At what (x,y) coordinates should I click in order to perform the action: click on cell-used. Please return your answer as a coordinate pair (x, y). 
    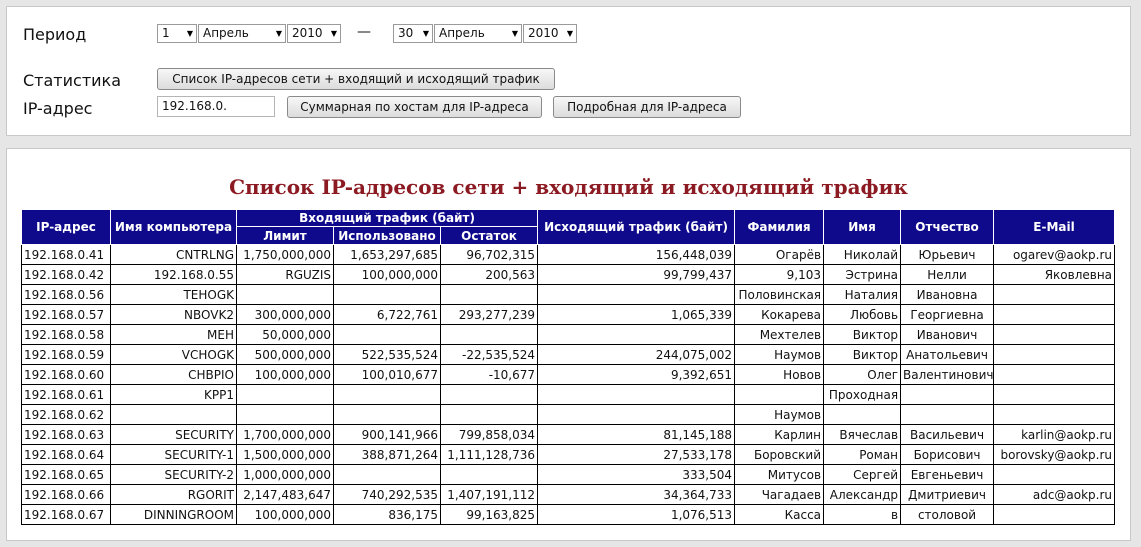
    Looking at the image, I should click on (387, 414).